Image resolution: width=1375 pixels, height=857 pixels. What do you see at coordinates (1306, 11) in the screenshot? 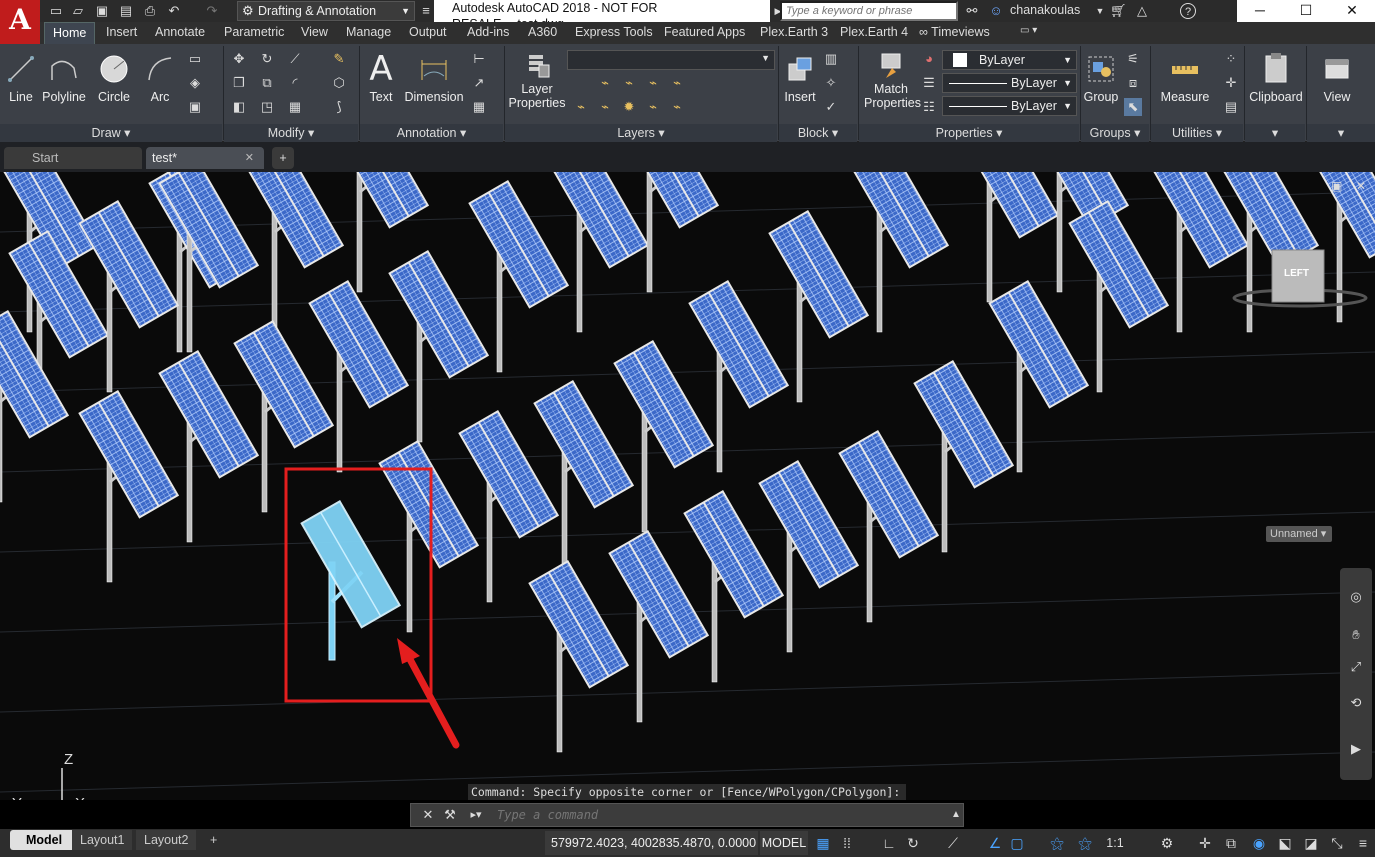
I see `maximize-button: ☐` at bounding box center [1306, 11].